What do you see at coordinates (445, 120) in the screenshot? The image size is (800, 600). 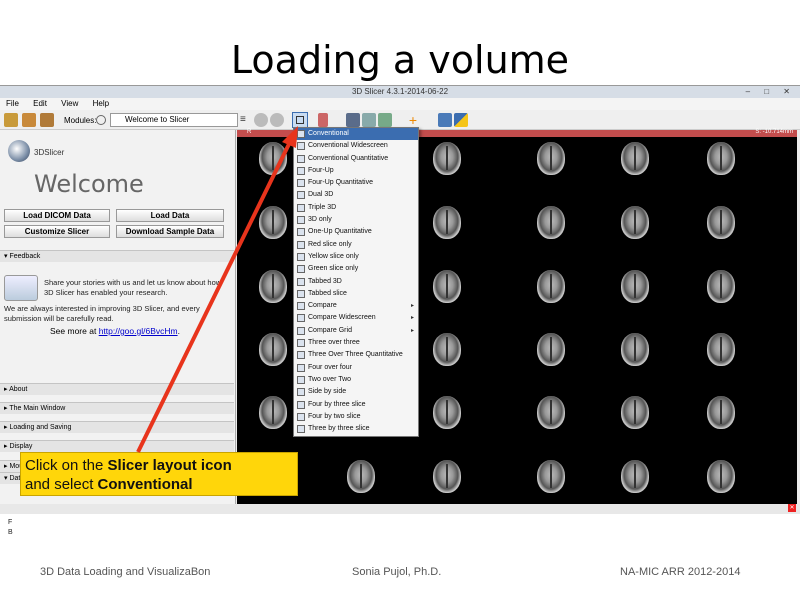 I see `extension-manager-icon` at bounding box center [445, 120].